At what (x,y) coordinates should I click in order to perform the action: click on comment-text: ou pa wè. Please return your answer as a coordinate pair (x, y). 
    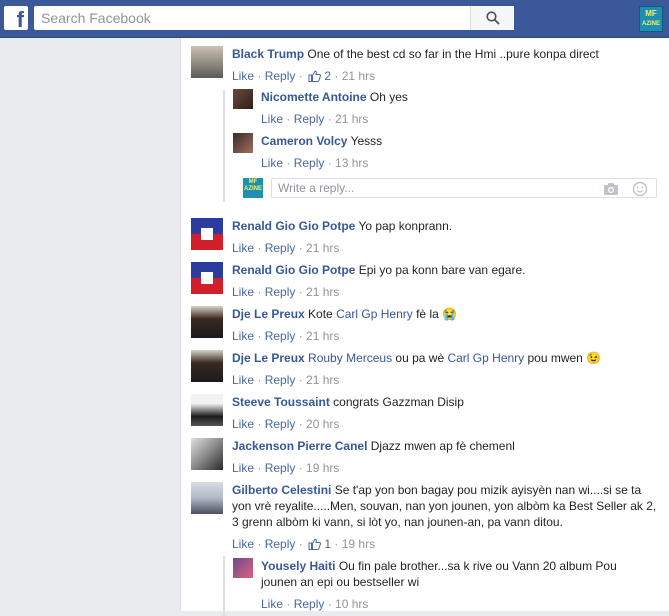
    Looking at the image, I should click on (420, 358).